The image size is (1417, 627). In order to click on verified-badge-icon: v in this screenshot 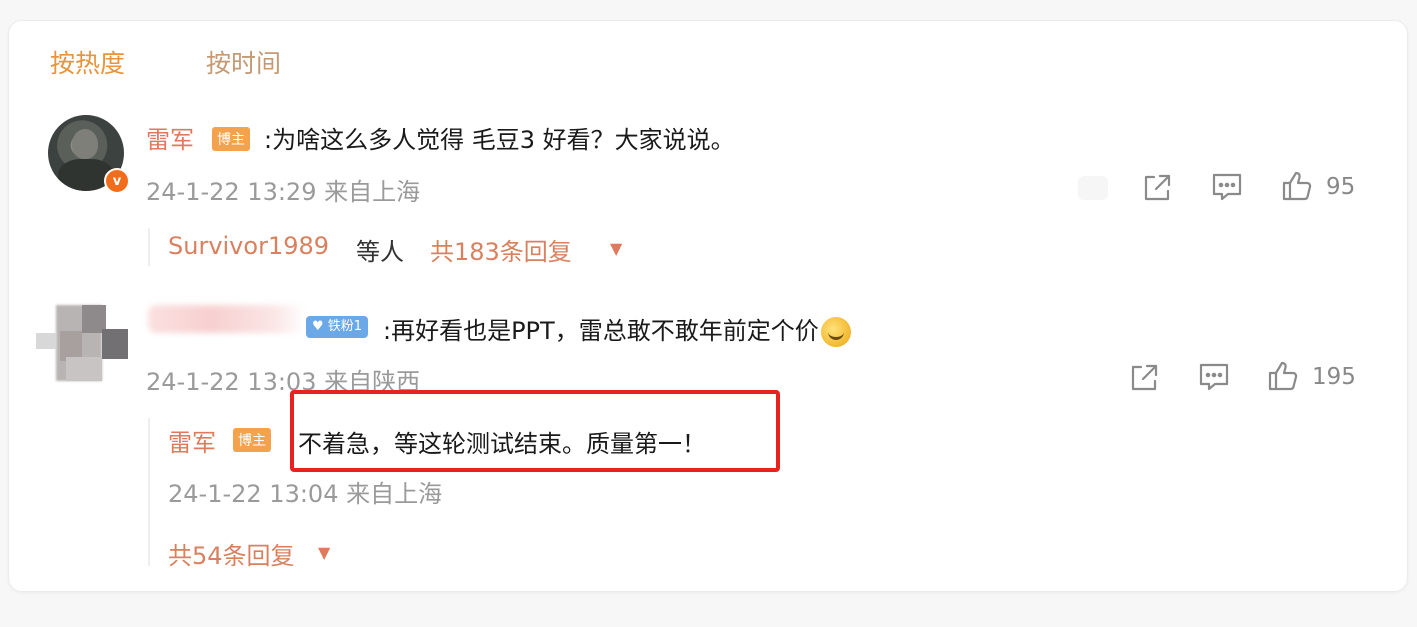, I will do `click(117, 181)`.